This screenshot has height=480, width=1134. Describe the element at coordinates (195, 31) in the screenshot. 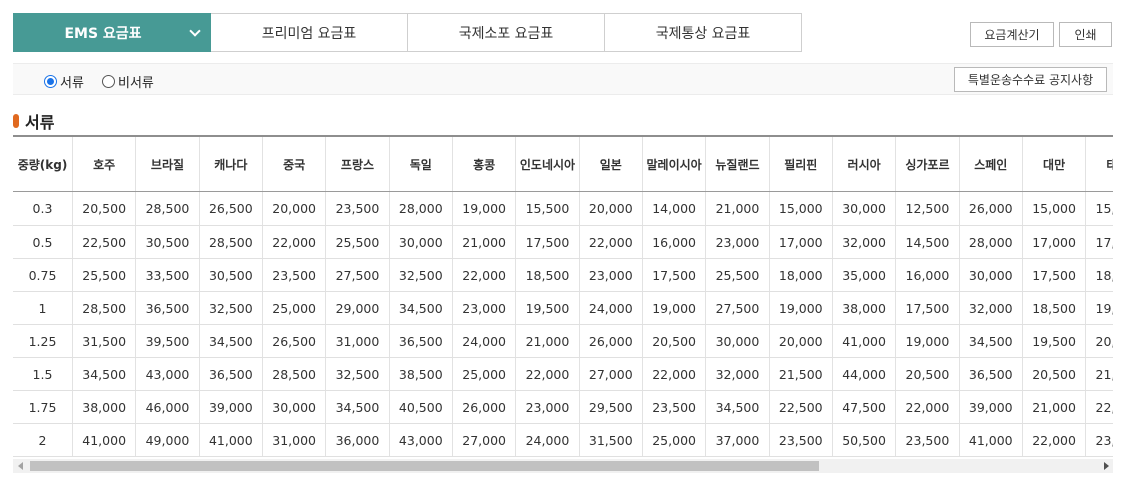

I see `chevron-down-icon` at that location.